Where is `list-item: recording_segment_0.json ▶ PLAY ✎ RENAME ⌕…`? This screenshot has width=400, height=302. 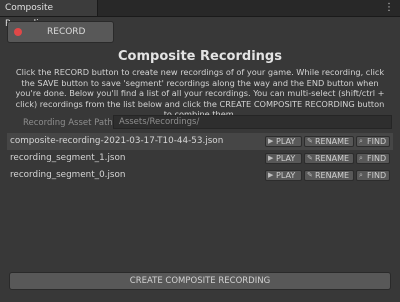
list-item: recording_segment_0.json ▶ PLAY ✎ RENAME ⌕… is located at coordinates (200, 175).